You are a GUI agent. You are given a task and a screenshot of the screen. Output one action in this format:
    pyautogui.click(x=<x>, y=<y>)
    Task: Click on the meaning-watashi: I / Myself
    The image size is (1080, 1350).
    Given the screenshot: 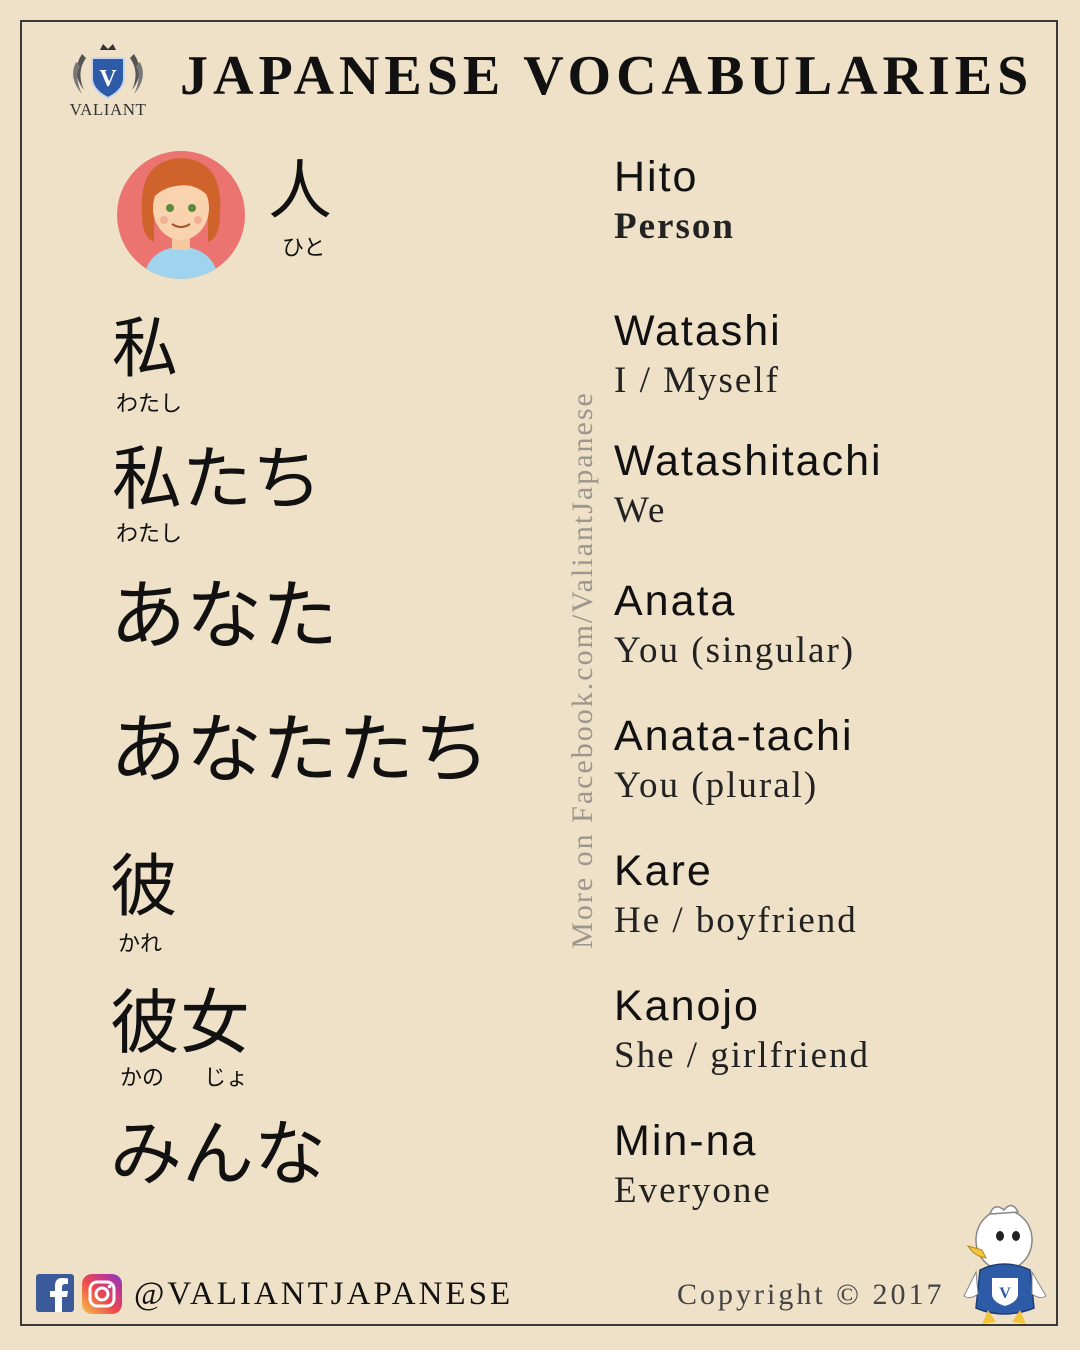 What is the action you would take?
    pyautogui.click(x=697, y=380)
    